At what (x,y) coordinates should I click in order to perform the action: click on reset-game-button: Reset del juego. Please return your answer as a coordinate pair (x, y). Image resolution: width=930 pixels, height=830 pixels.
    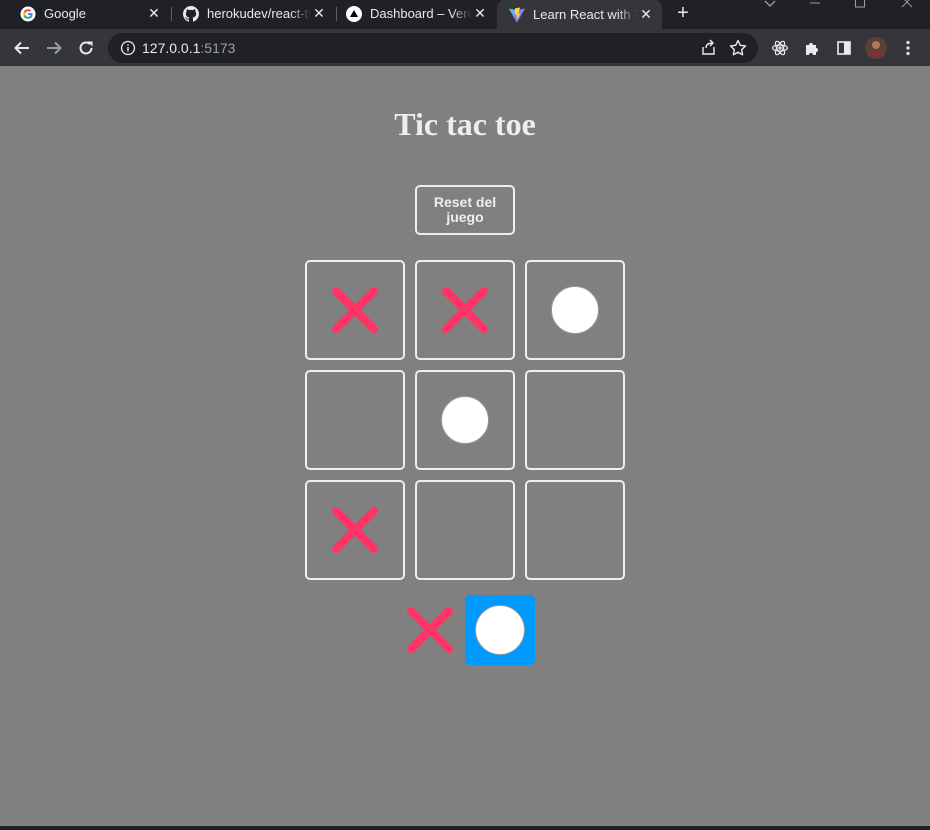
    Looking at the image, I should click on (465, 210).